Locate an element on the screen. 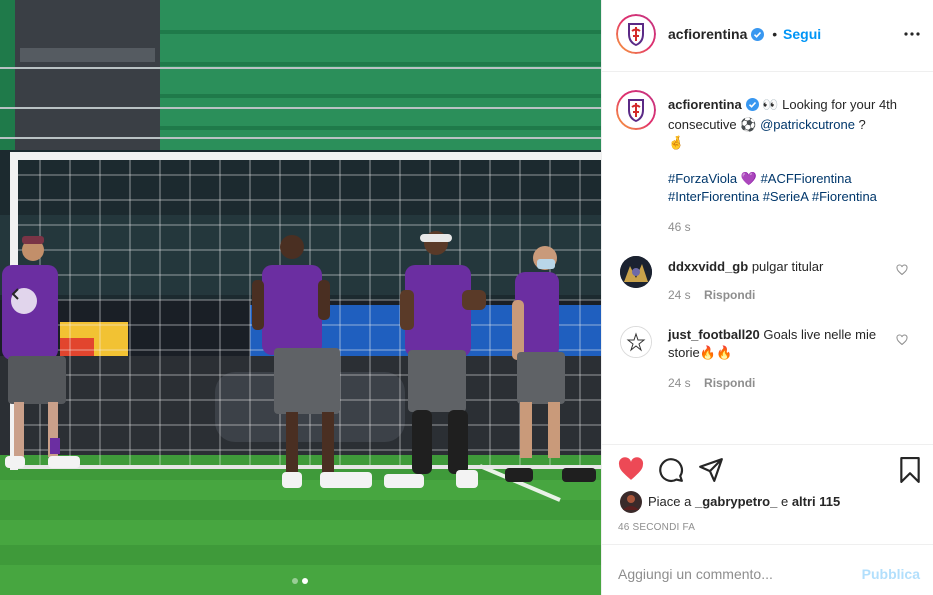 This screenshot has width=933, height=595. likes-summary: Piace a _gabrypetro_ e altri 115 is located at coordinates (744, 501).